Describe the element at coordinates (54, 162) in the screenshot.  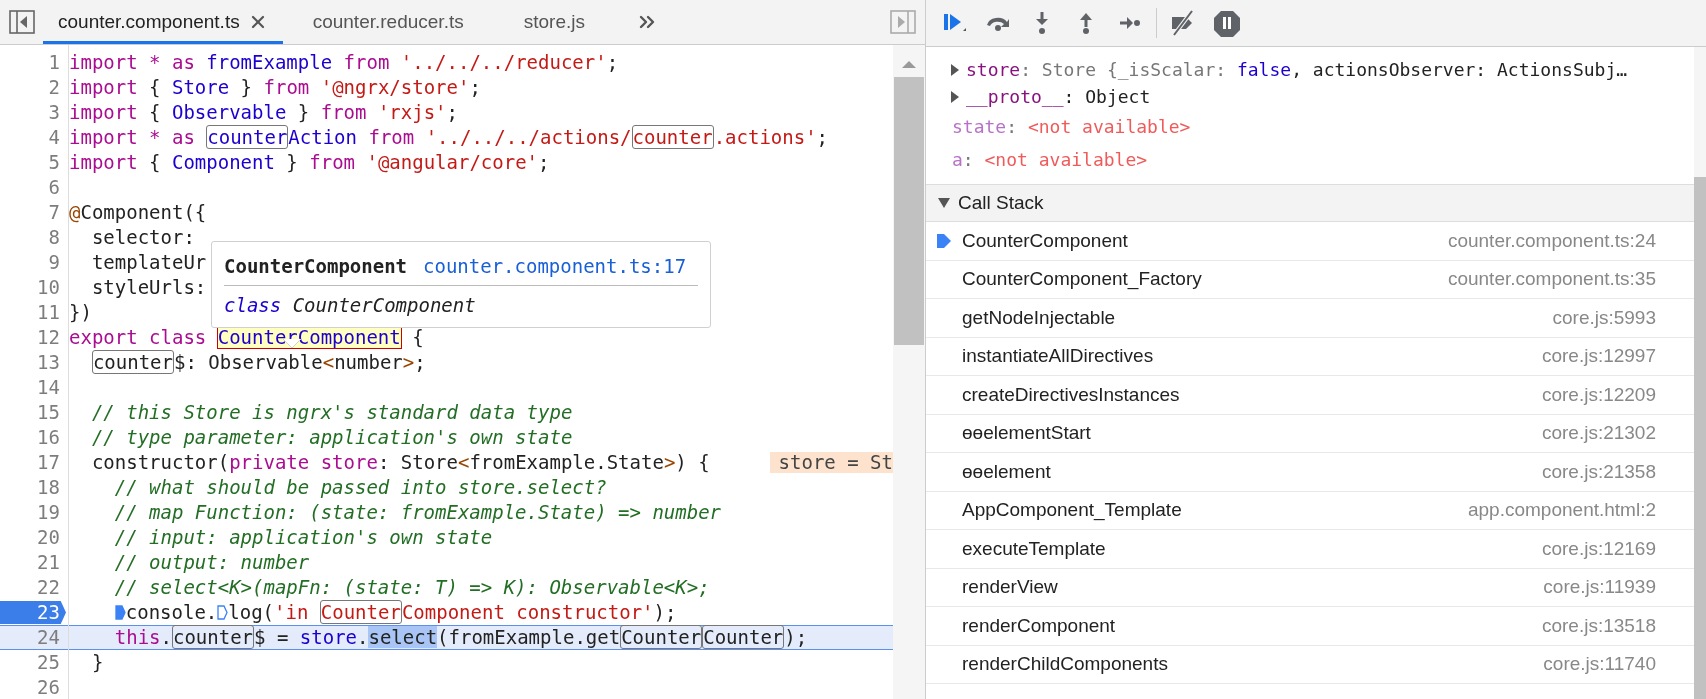
I see `line-number: 5` at that location.